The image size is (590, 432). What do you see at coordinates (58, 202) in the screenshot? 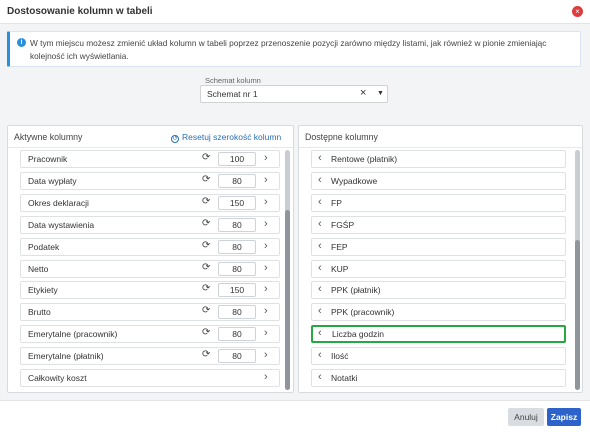
I see `column-label: Okres deklaracji` at bounding box center [58, 202].